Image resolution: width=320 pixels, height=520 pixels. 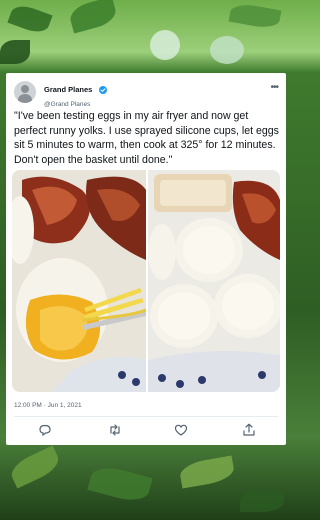 What do you see at coordinates (146, 430) in the screenshot?
I see `tweet-actions` at bounding box center [146, 430].